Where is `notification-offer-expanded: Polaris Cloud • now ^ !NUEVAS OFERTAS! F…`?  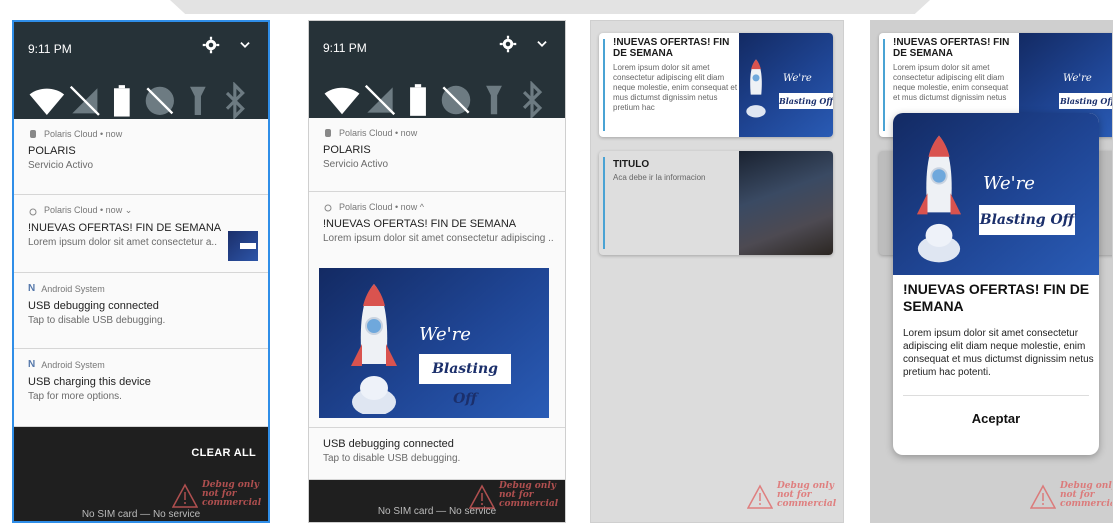
notification-offer-expanded: Polaris Cloud • now ^ !NUEVAS OFERTAS! F… is located at coordinates (437, 310).